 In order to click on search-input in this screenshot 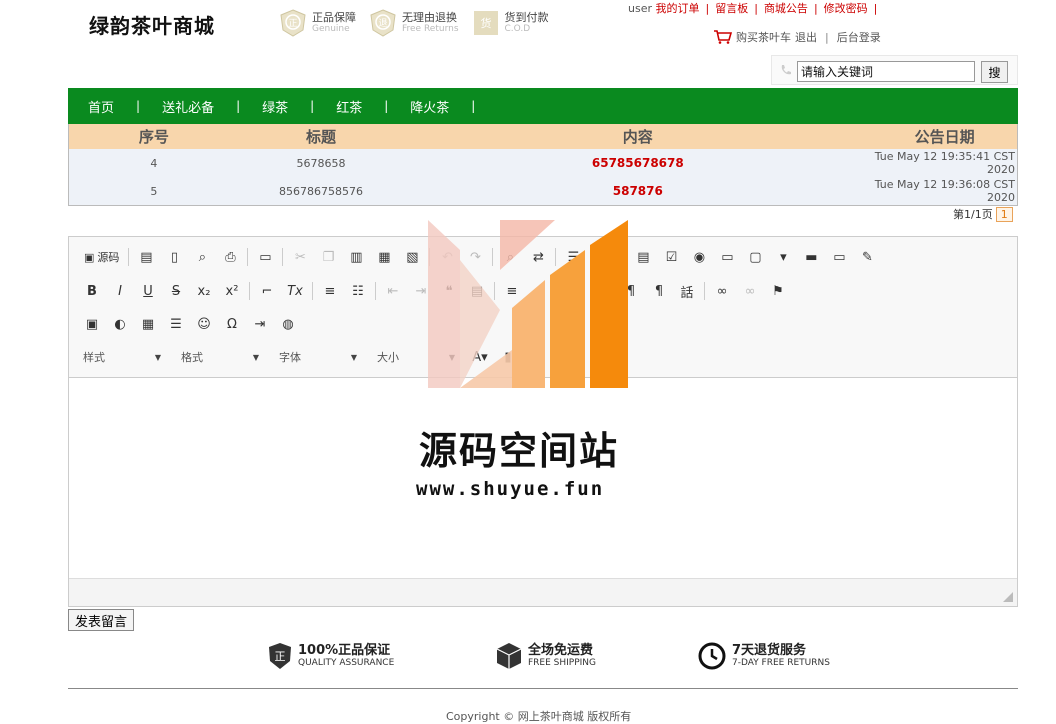, I will do `click(886, 71)`.